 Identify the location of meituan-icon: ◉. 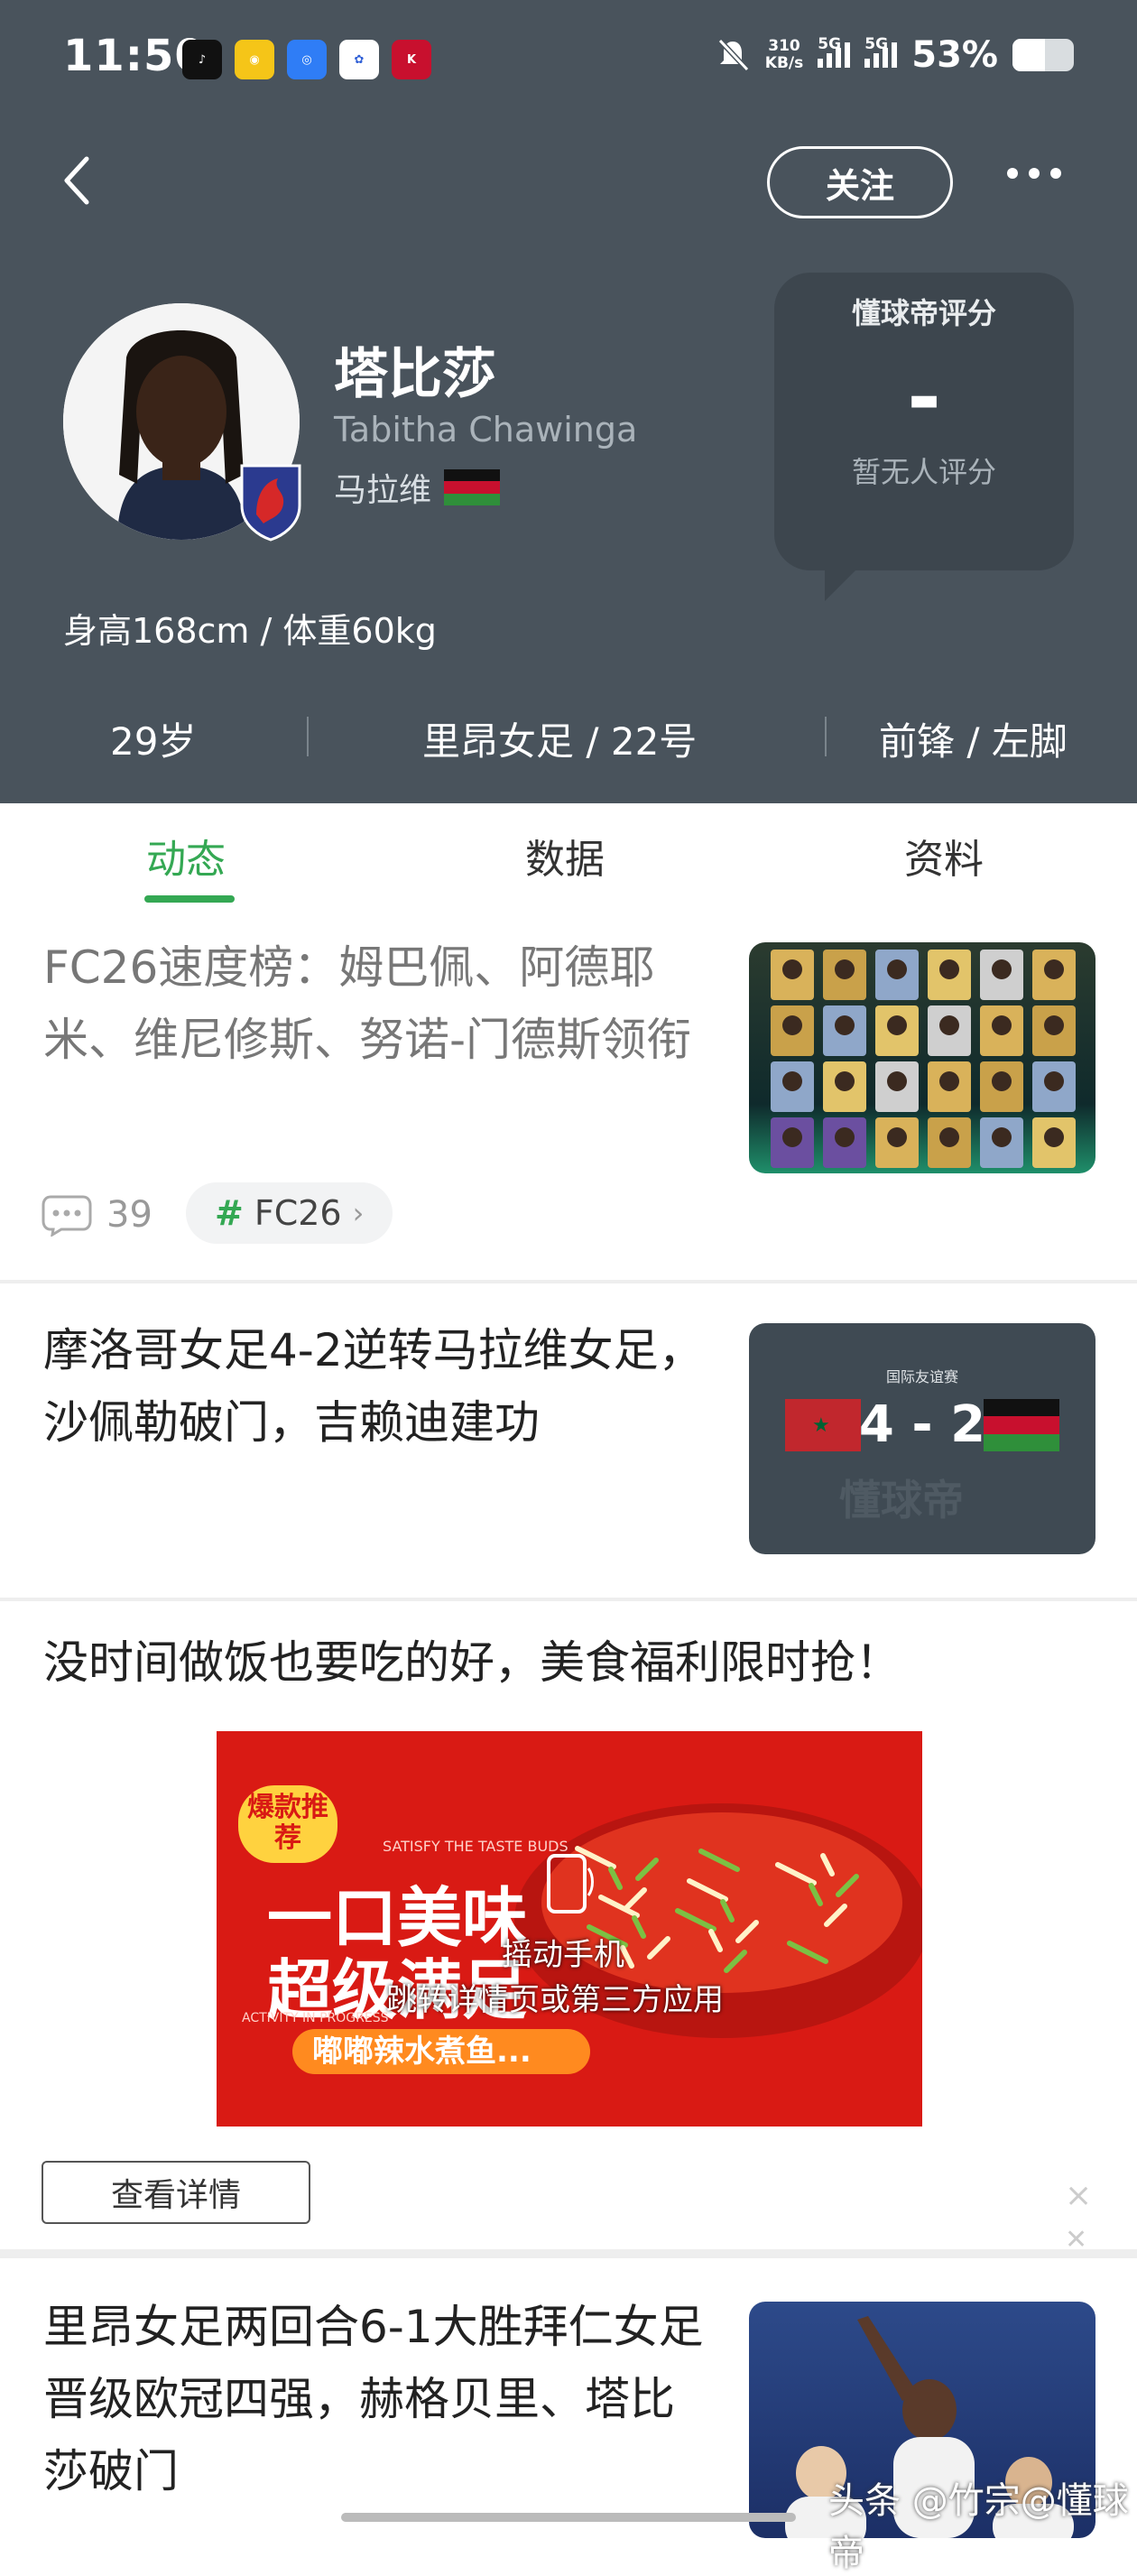
(255, 60).